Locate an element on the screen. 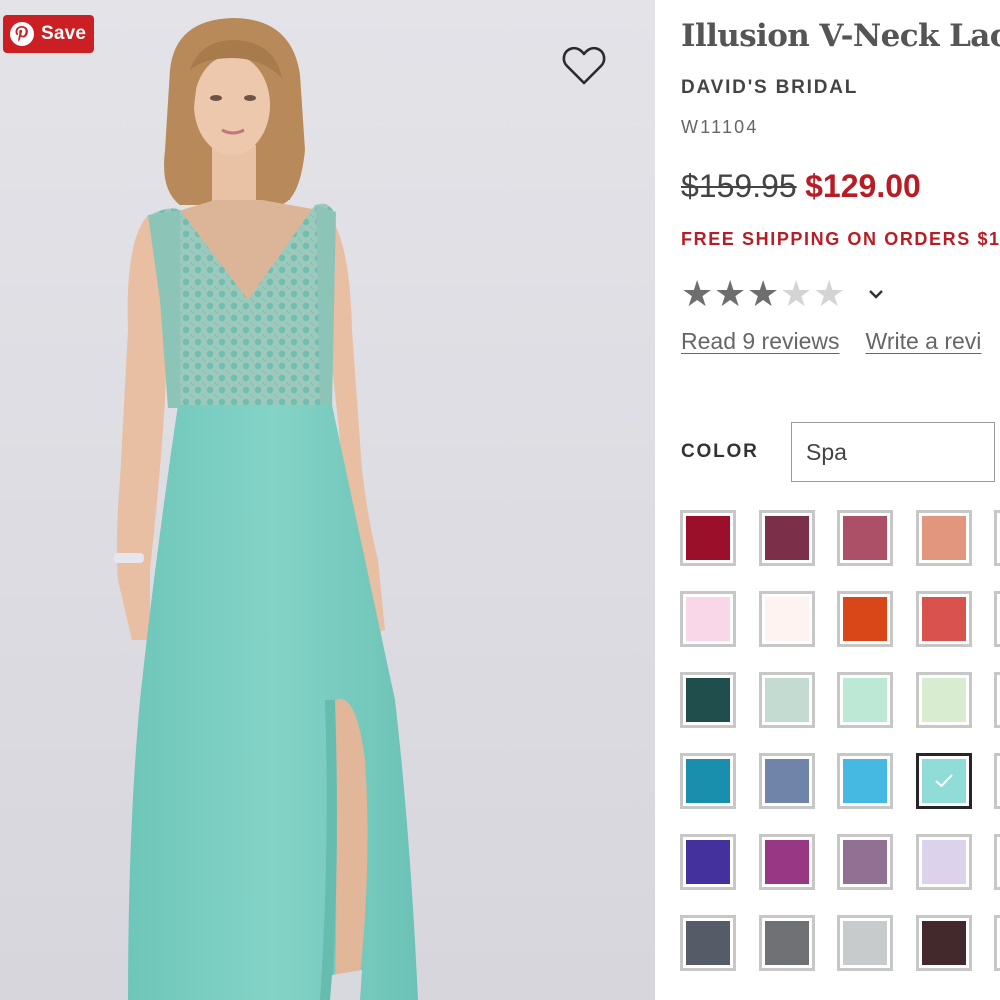 The width and height of the screenshot is (1000, 1000). read-reviews-link: Read 9 reviews is located at coordinates (760, 341).